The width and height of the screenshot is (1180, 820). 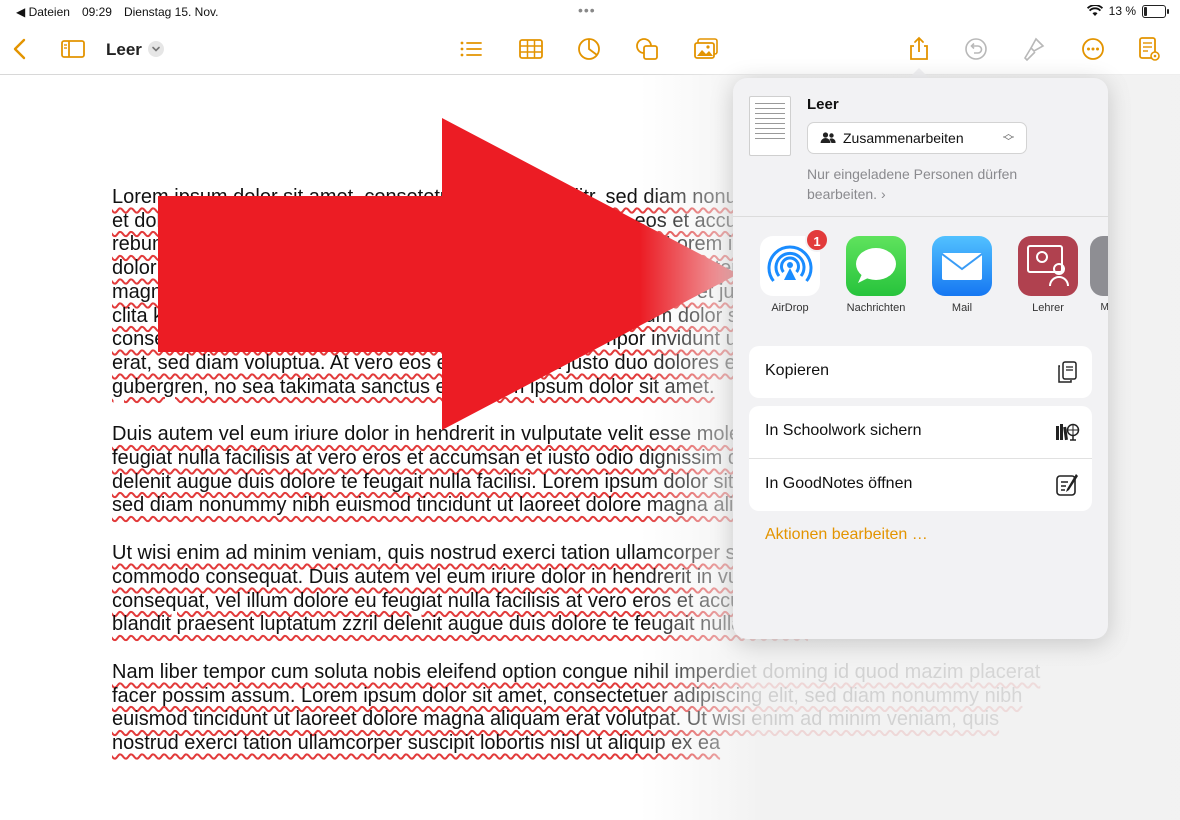 I want to click on share-app-row: 1 AirDrop Nachrichten Mail Lehrer M, so click(x=927, y=277).